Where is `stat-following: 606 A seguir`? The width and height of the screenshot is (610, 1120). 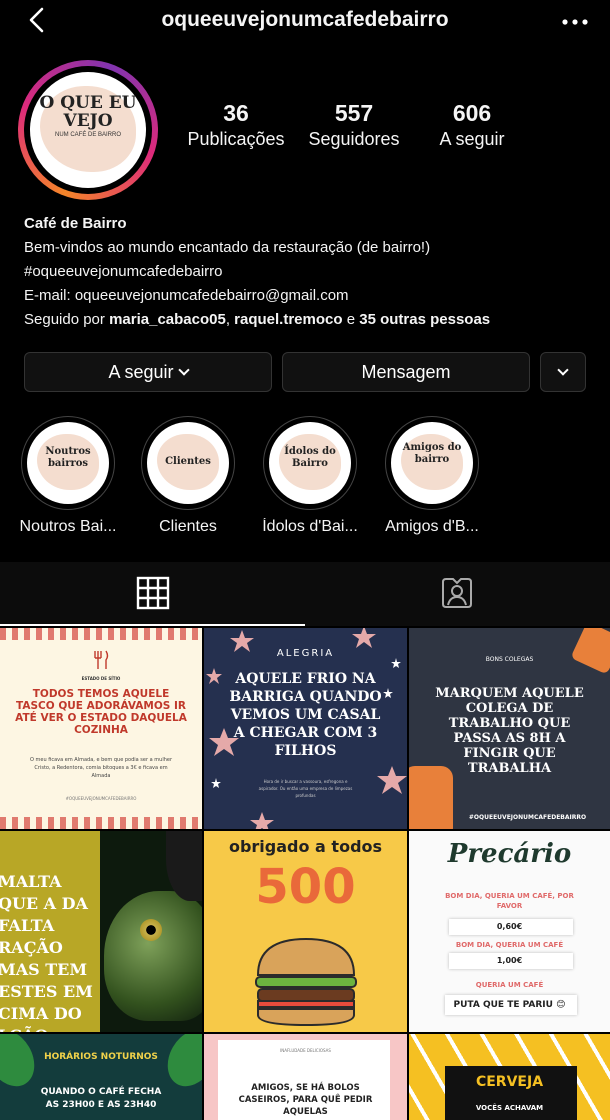
stat-following: 606 A seguir is located at coordinates (472, 125).